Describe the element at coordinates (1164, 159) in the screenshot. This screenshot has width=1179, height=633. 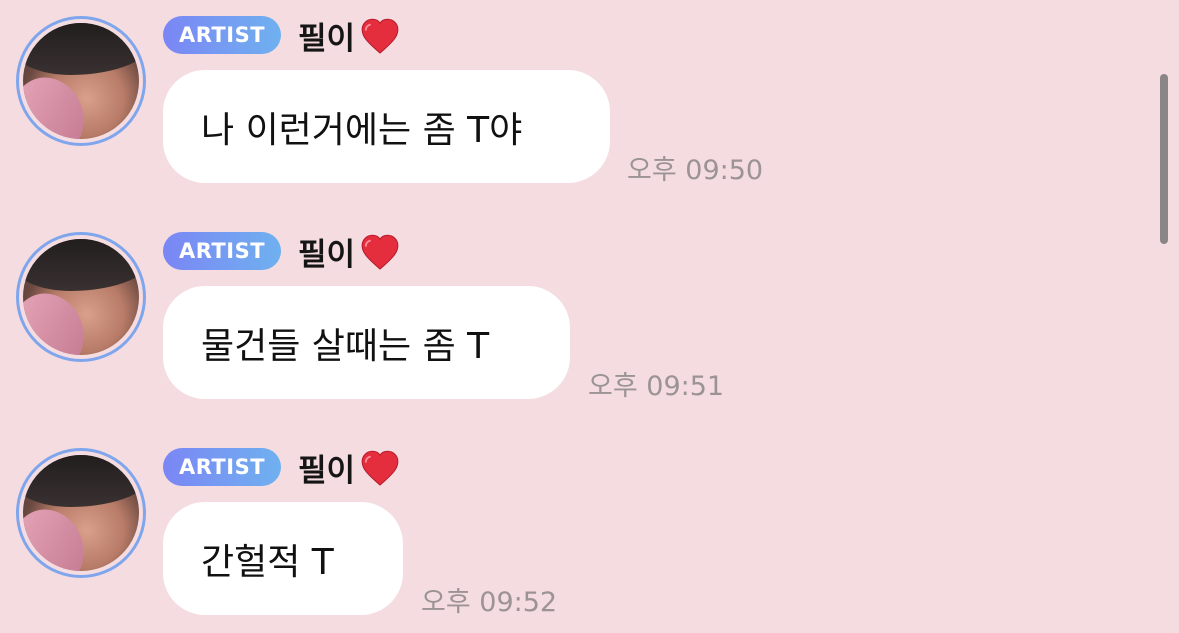
I see `scrollbar` at that location.